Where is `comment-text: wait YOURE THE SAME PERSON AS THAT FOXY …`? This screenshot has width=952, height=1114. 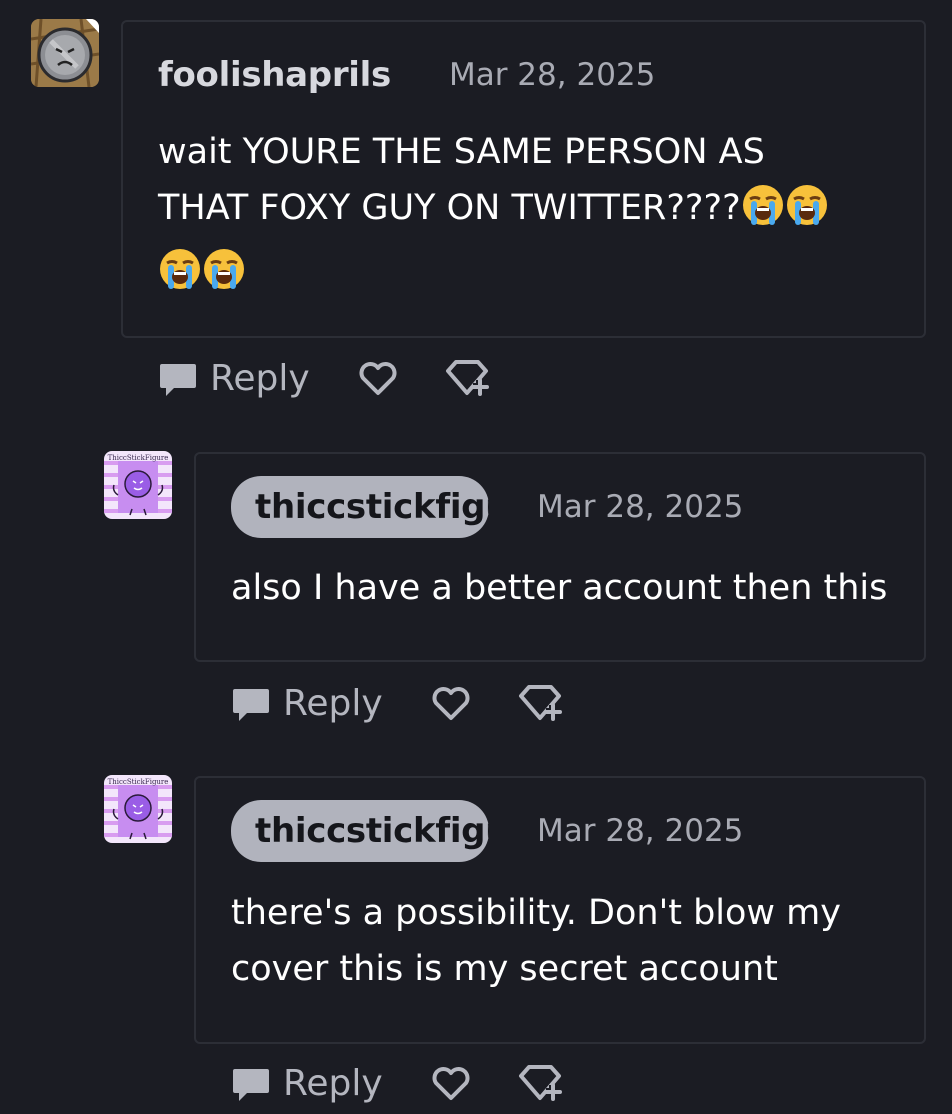 comment-text: wait YOURE THE SAME PERSON AS THAT FOXY … is located at coordinates (528, 216).